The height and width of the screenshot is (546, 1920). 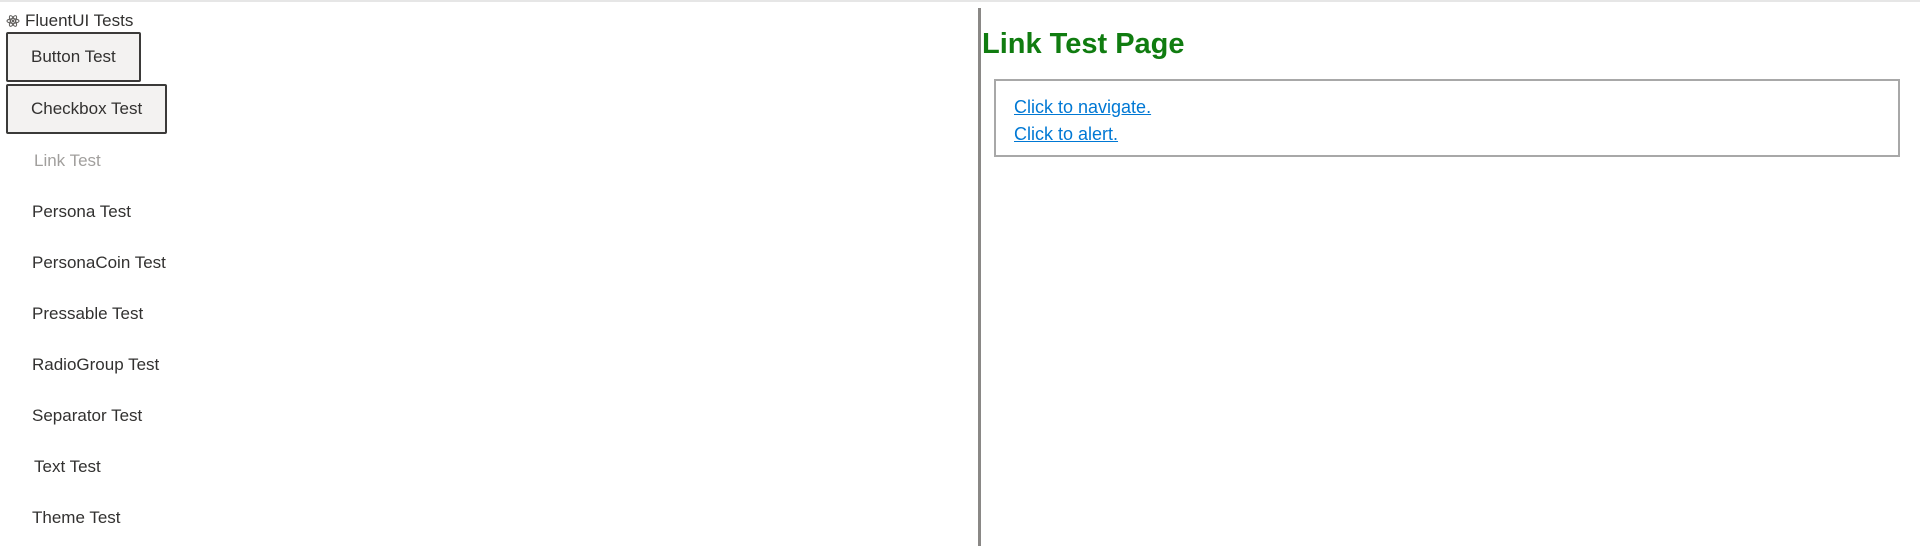 What do you see at coordinates (1447, 107) in the screenshot?
I see `navigate-link: Click to navigate.` at bounding box center [1447, 107].